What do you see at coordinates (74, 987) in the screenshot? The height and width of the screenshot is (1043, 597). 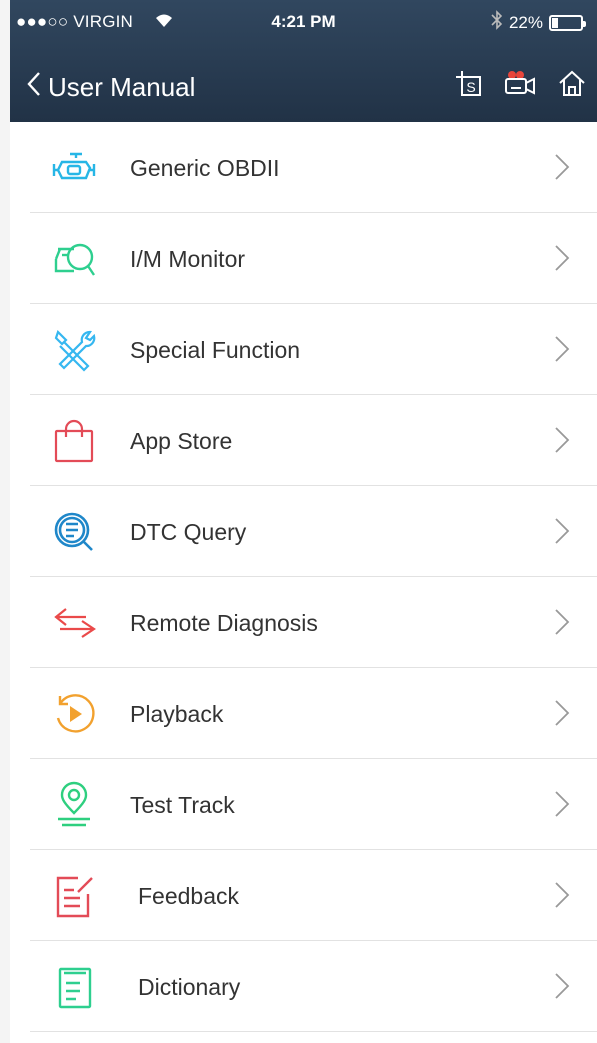 I see `dictionary-book-icon` at bounding box center [74, 987].